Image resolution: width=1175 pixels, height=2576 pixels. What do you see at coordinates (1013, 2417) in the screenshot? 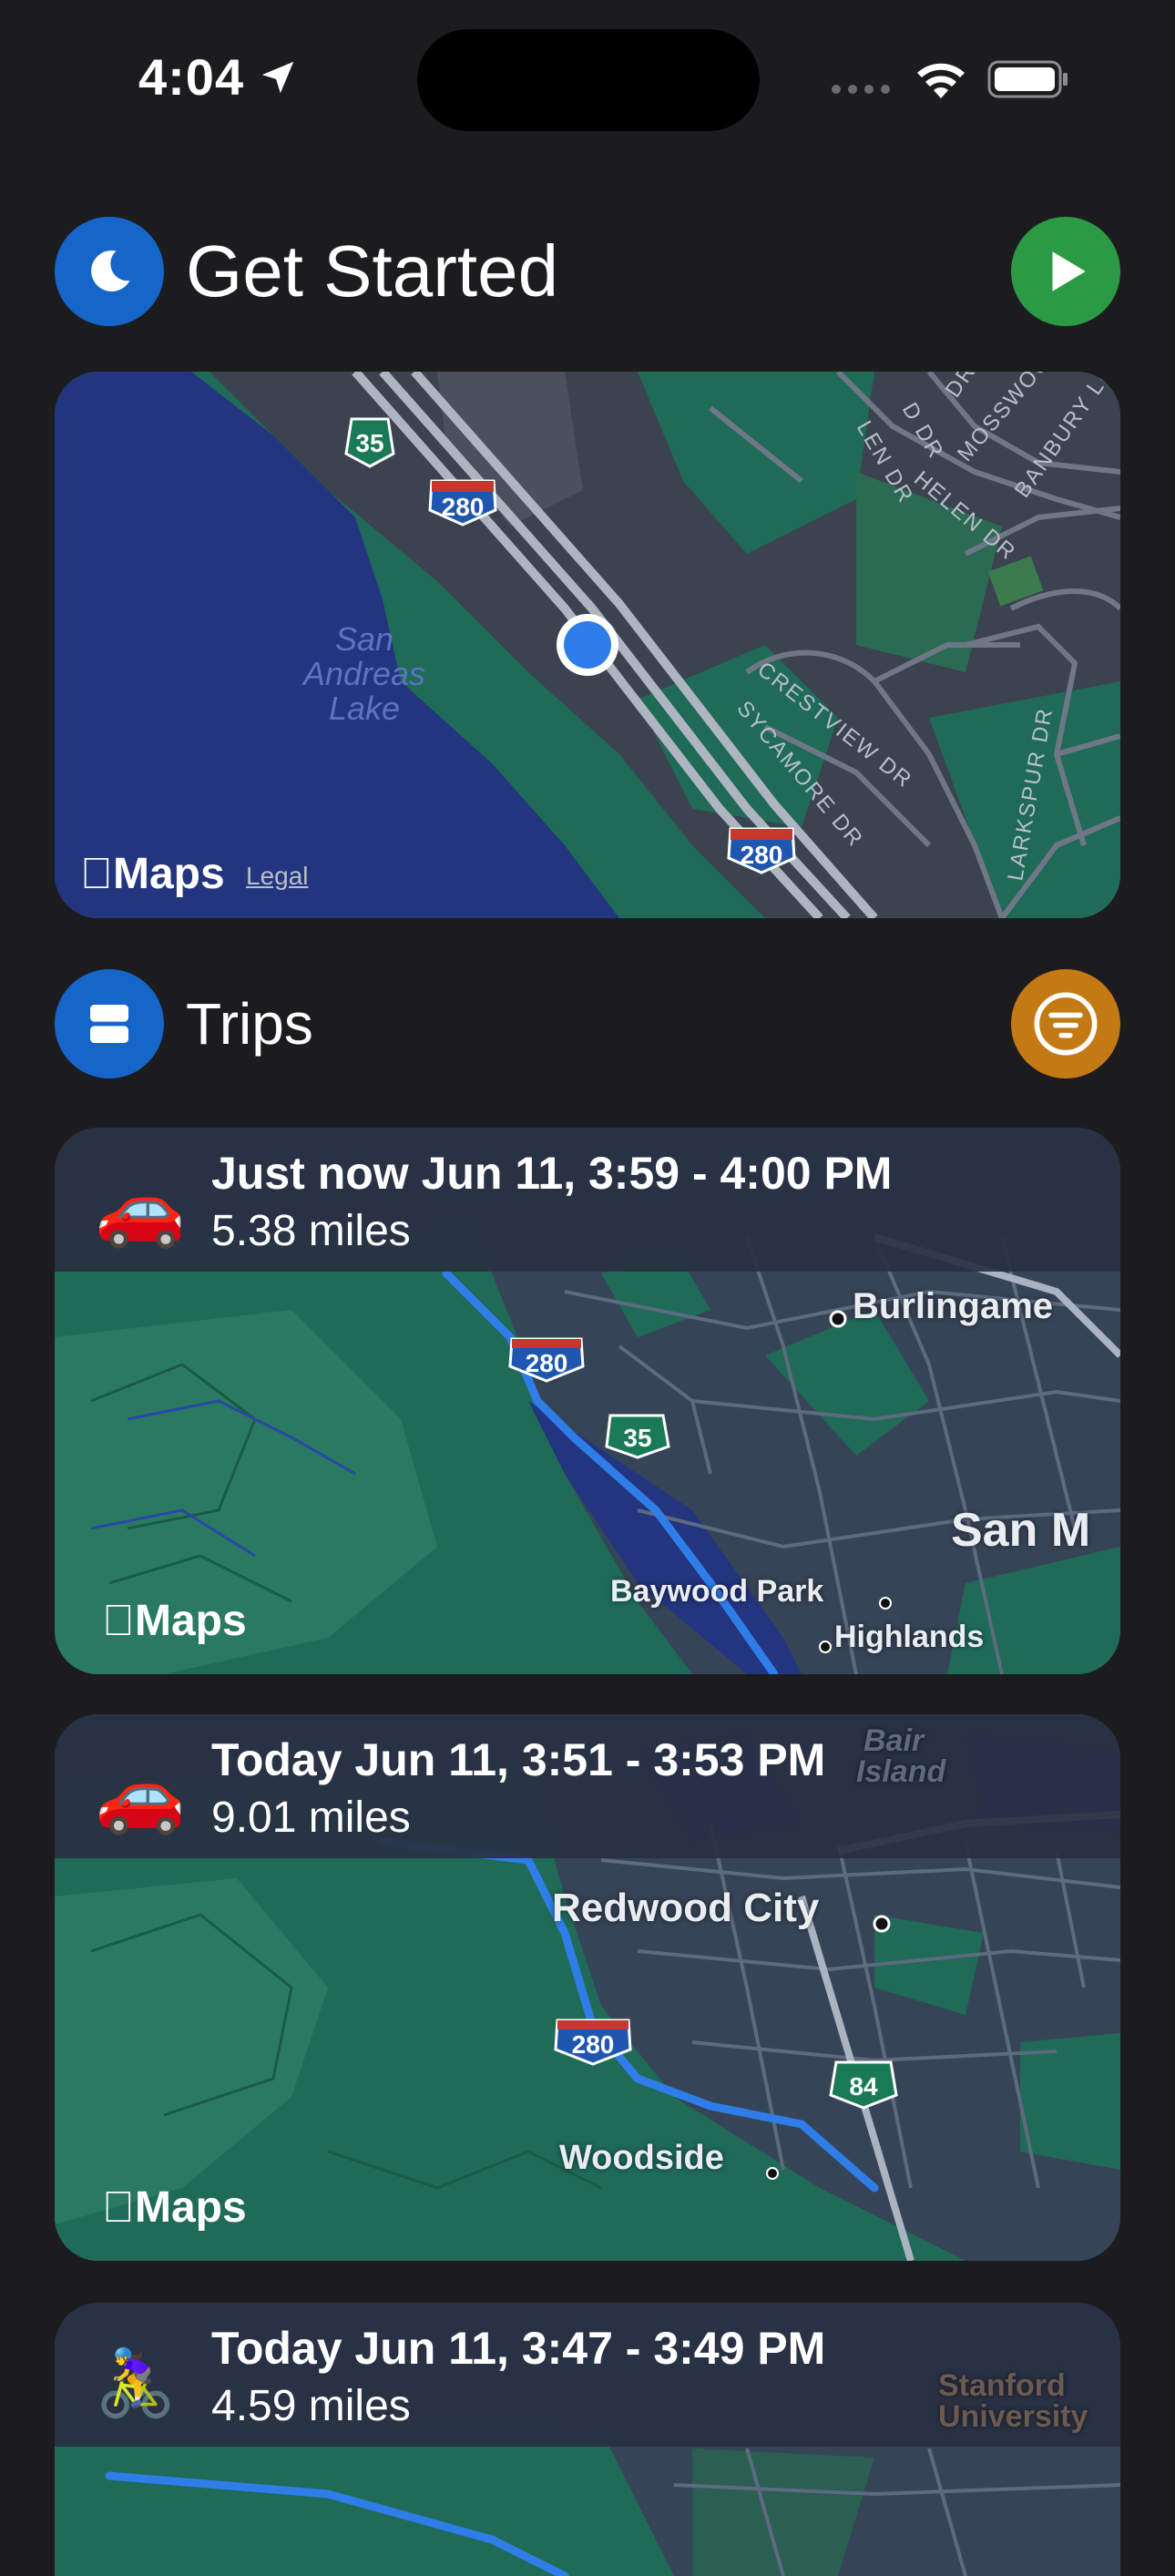
I see `map-place-label: University` at bounding box center [1013, 2417].